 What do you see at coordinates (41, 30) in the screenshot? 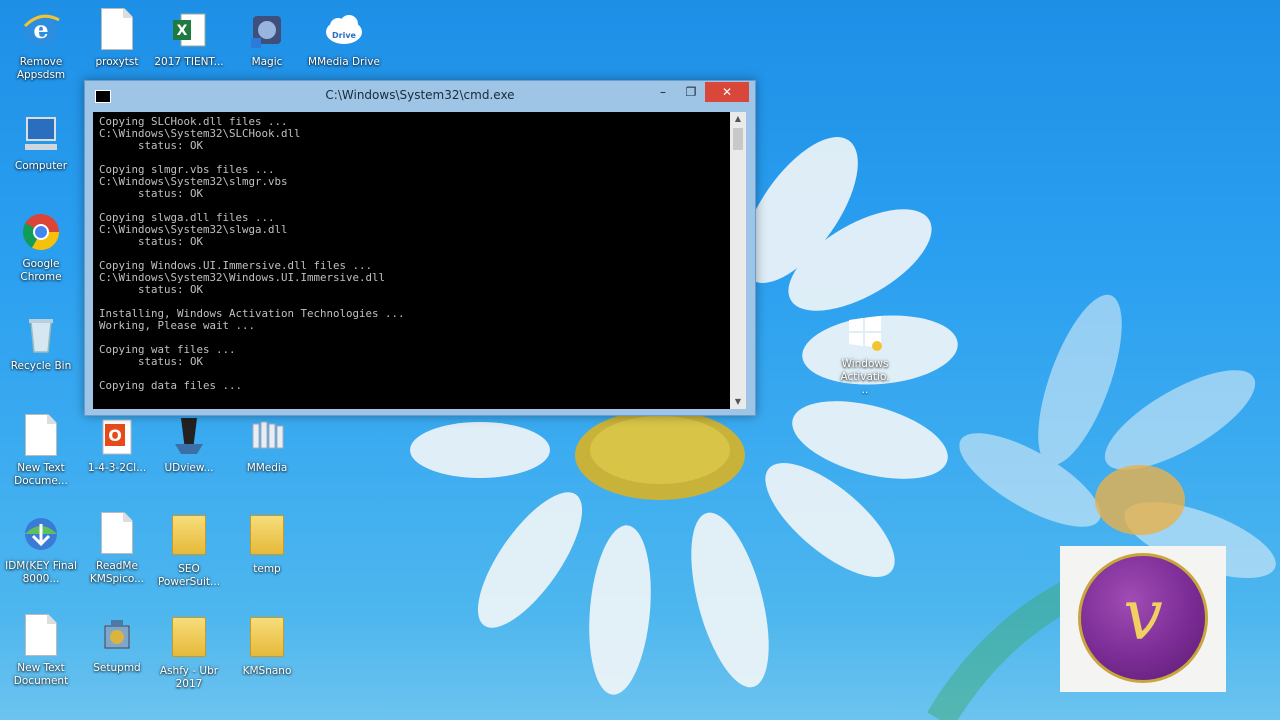
I see `internet-explorer-icon: e` at bounding box center [41, 30].